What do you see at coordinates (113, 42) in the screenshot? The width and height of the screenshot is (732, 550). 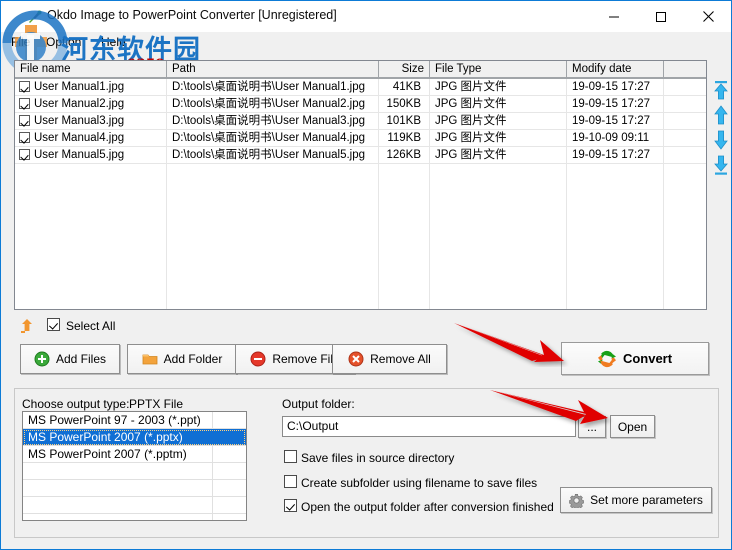 I see `menu-item-help: Help` at bounding box center [113, 42].